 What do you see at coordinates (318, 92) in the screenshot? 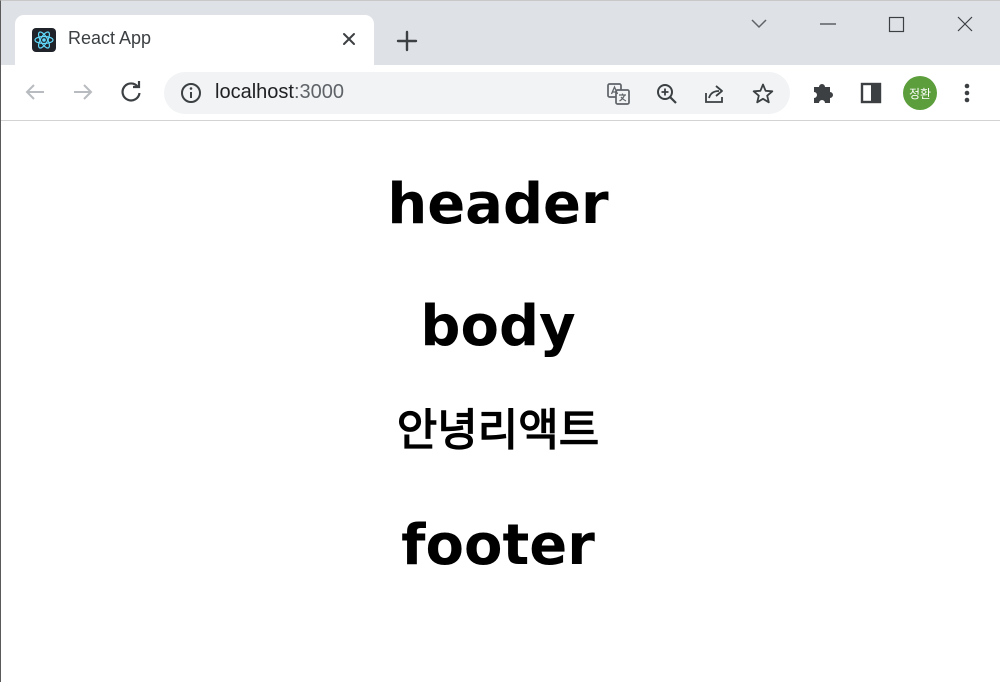
I see `url-port: :3000` at bounding box center [318, 92].